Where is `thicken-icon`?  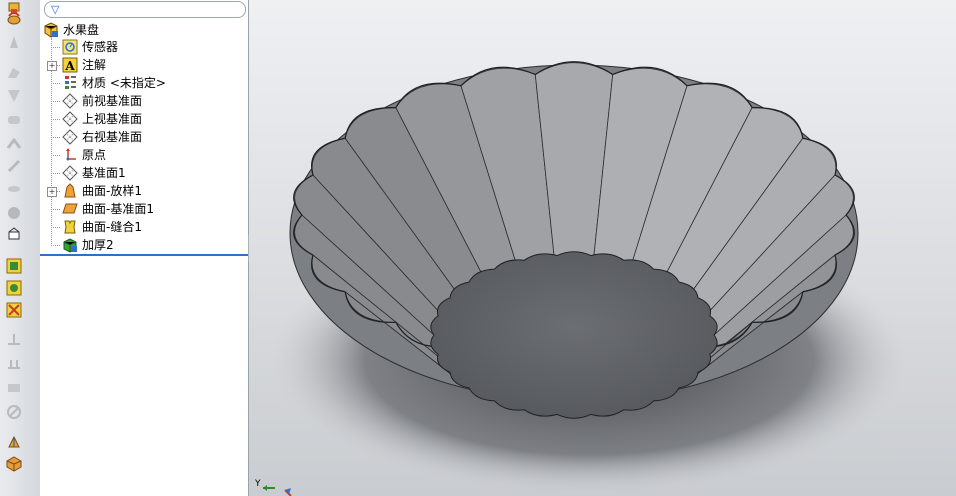
thicken-icon is located at coordinates (70, 245).